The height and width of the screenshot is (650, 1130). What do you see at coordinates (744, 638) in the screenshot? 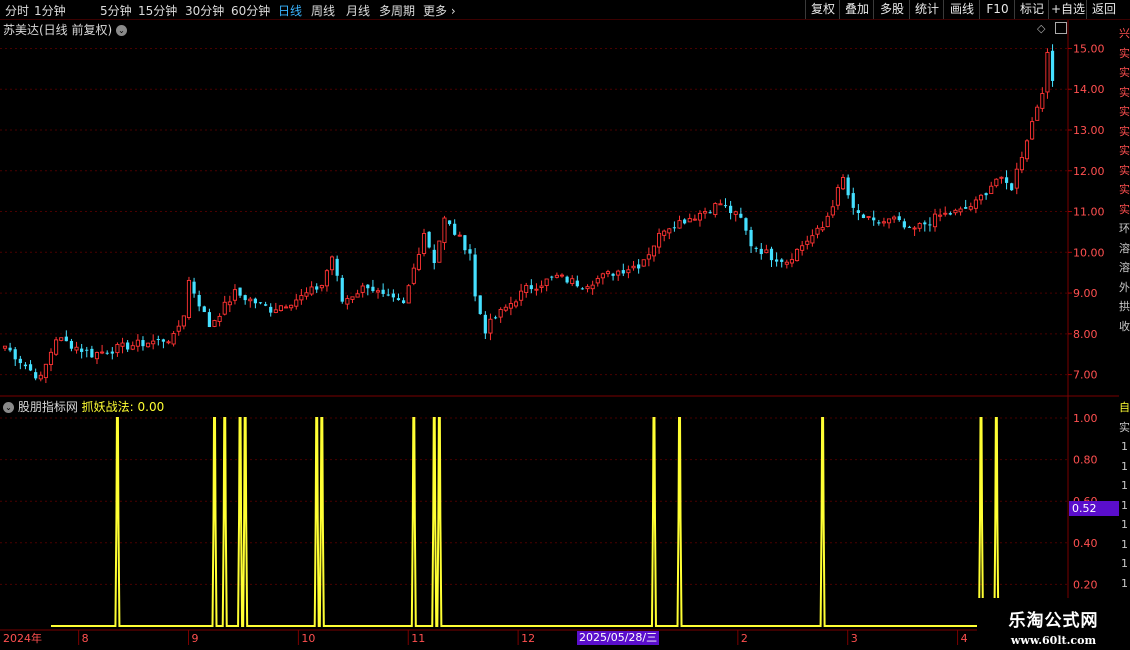
I see `date-tick-label: 2` at bounding box center [744, 638].